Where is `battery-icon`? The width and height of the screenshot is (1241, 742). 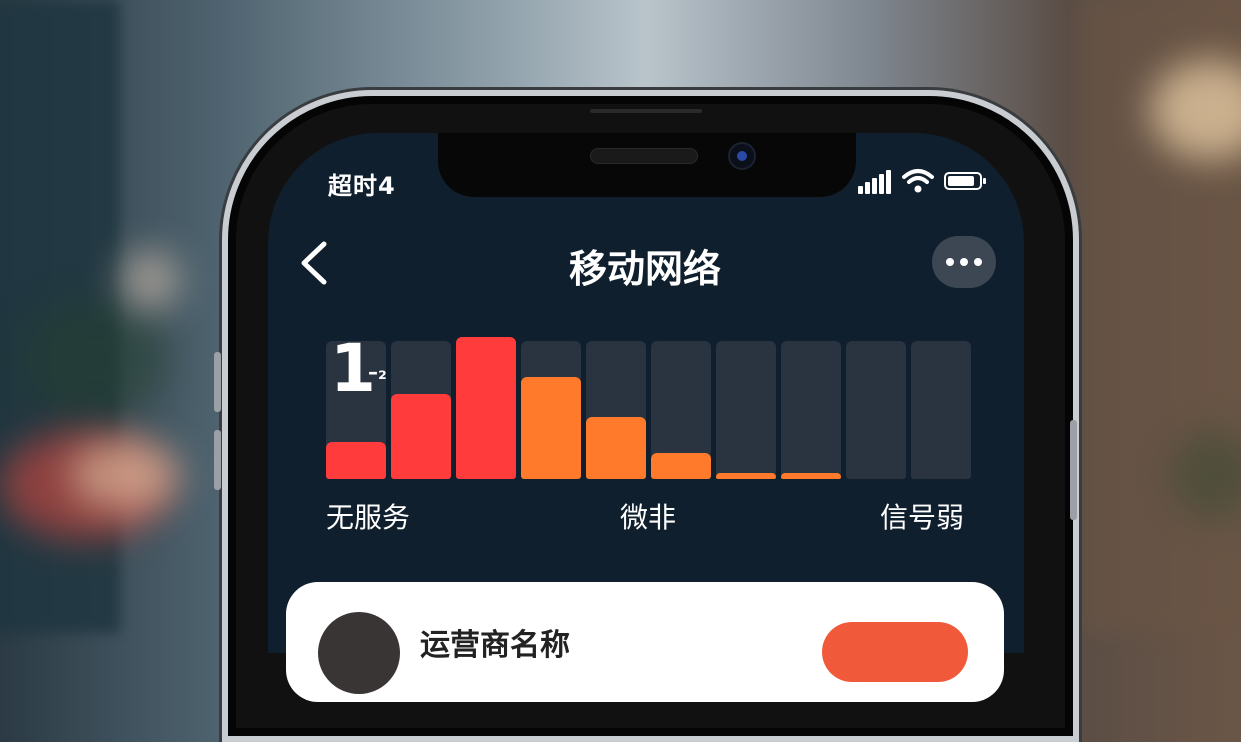
battery-icon is located at coordinates (965, 181).